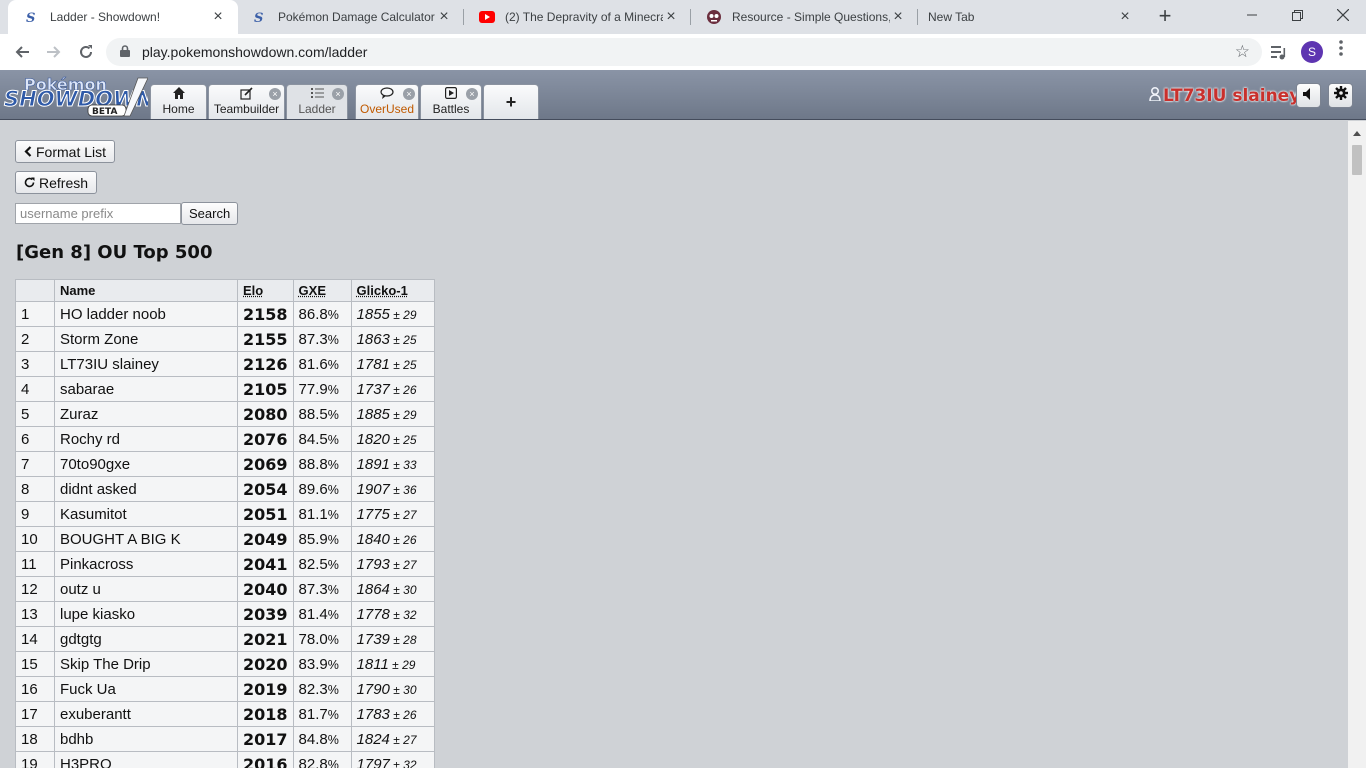 The image size is (1366, 768). I want to click on browser-tab-smogon: Resource - Simple Questions, S ×, so click(804, 17).